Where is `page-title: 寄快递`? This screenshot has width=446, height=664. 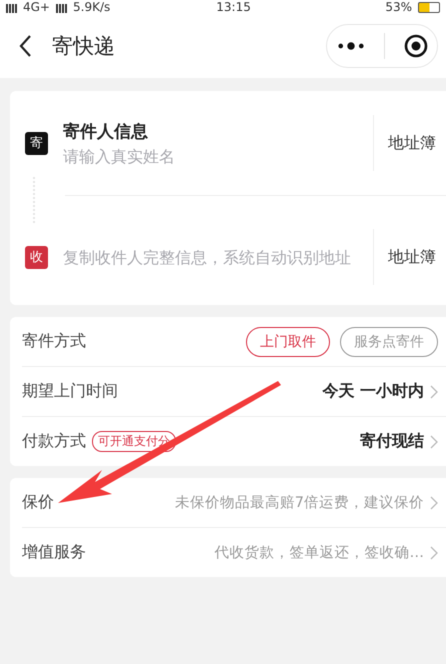
page-title: 寄快递 is located at coordinates (83, 46).